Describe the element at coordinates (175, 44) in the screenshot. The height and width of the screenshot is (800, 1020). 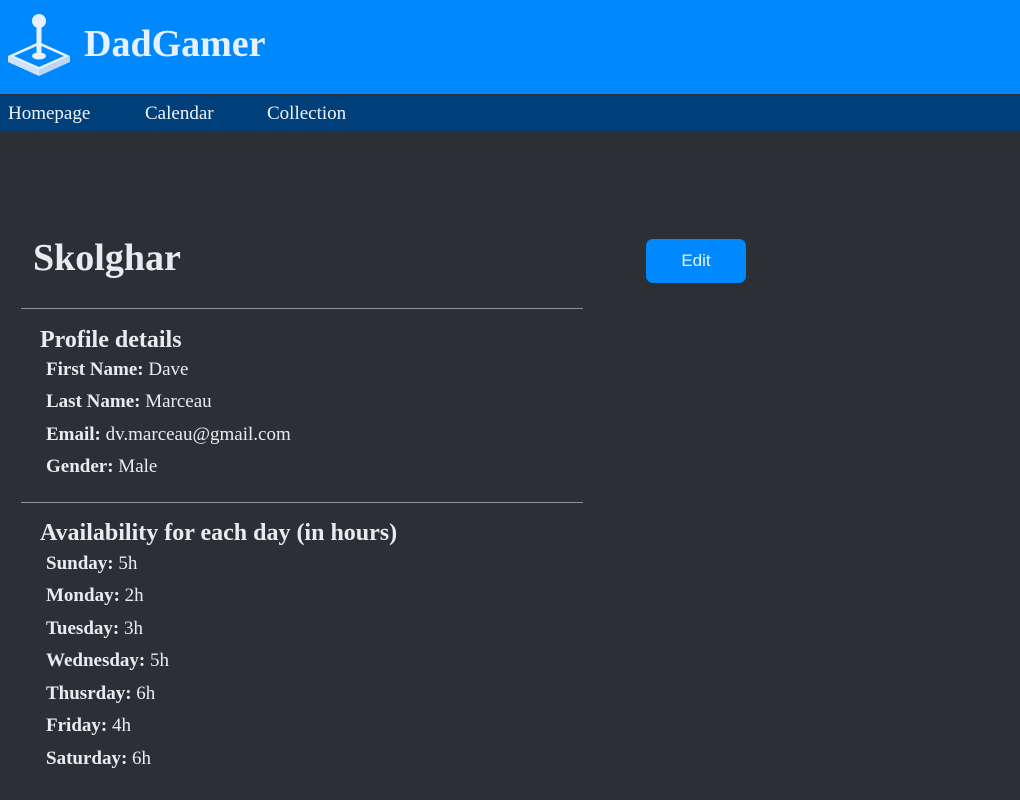
I see `brand-title: DadGamer` at that location.